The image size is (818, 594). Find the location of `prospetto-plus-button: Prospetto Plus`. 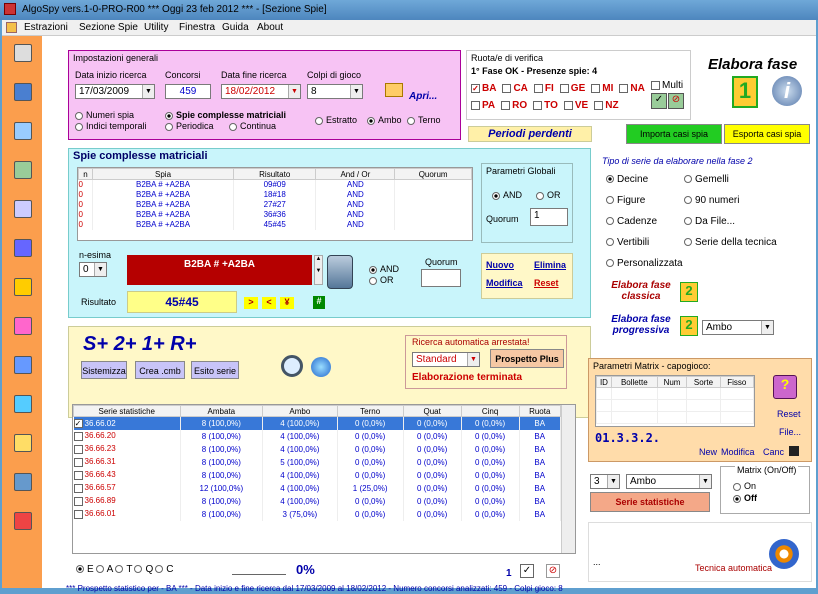

prospetto-plus-button: Prospetto Plus is located at coordinates (527, 358).